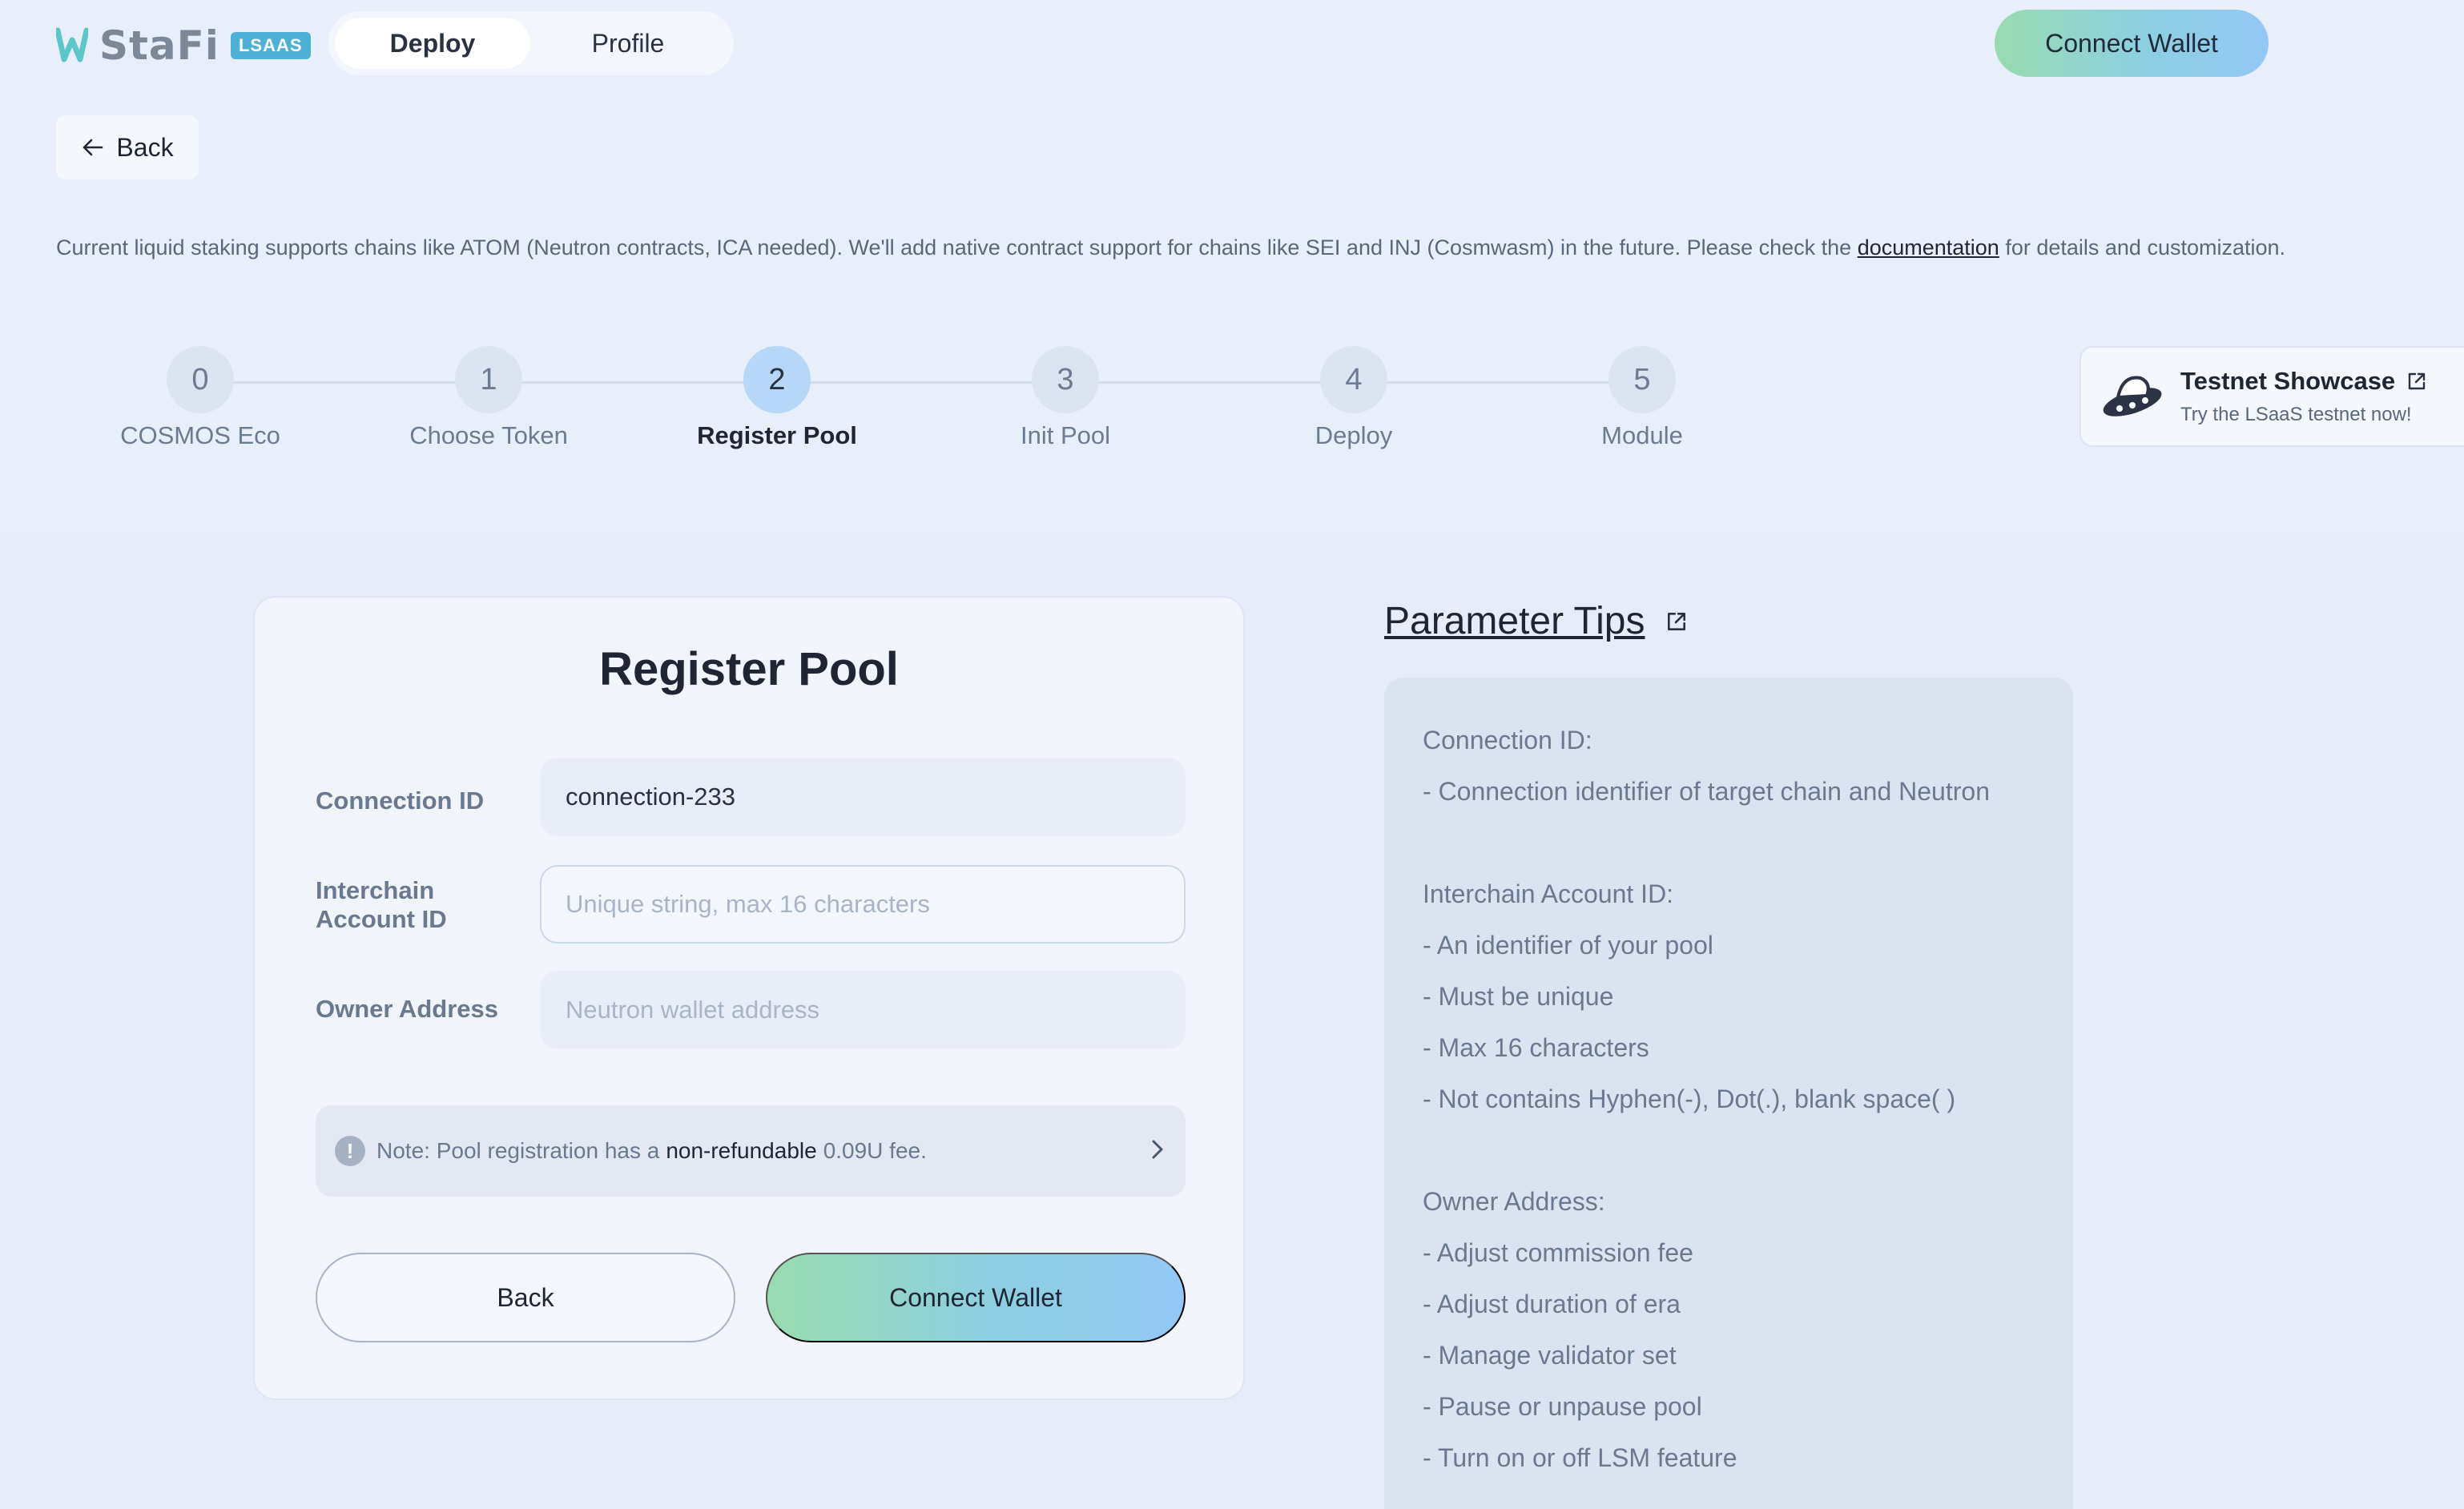 The height and width of the screenshot is (1509, 2464). What do you see at coordinates (741, 1150) in the screenshot?
I see `note-emphasis: non-refundable` at bounding box center [741, 1150].